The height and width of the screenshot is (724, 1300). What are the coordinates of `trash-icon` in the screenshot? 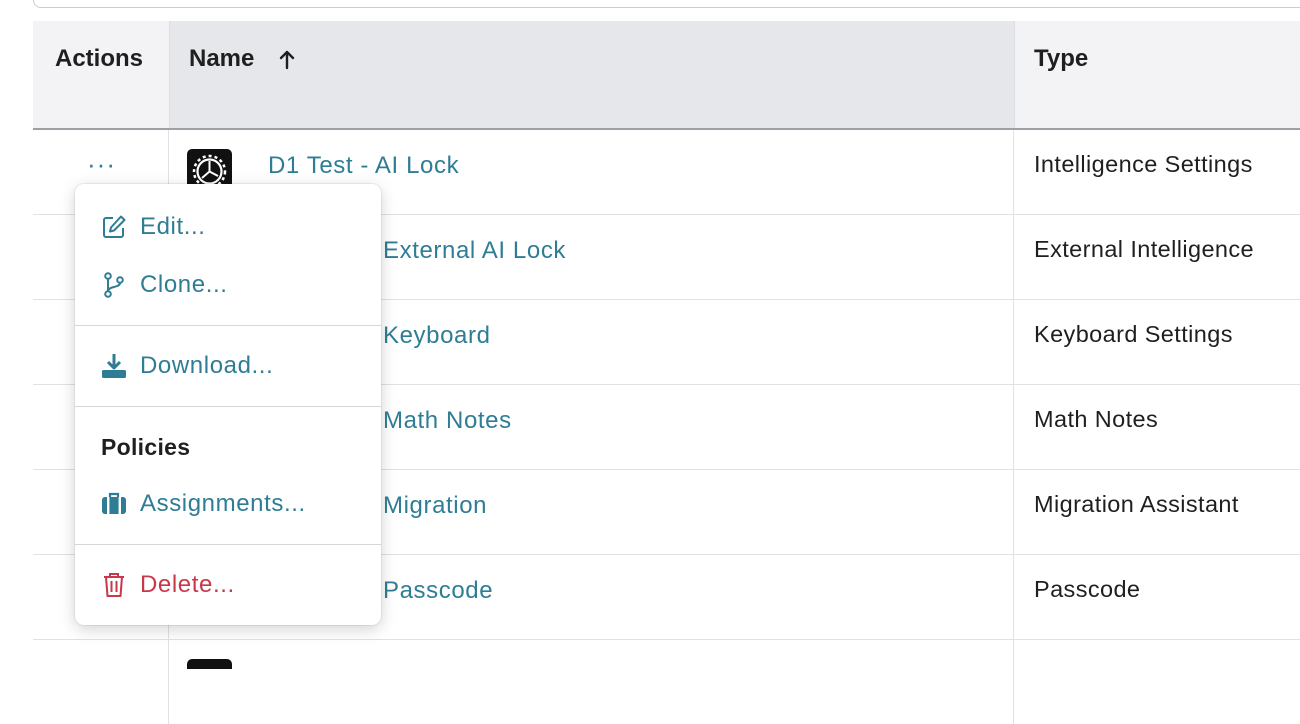 It's located at (114, 585).